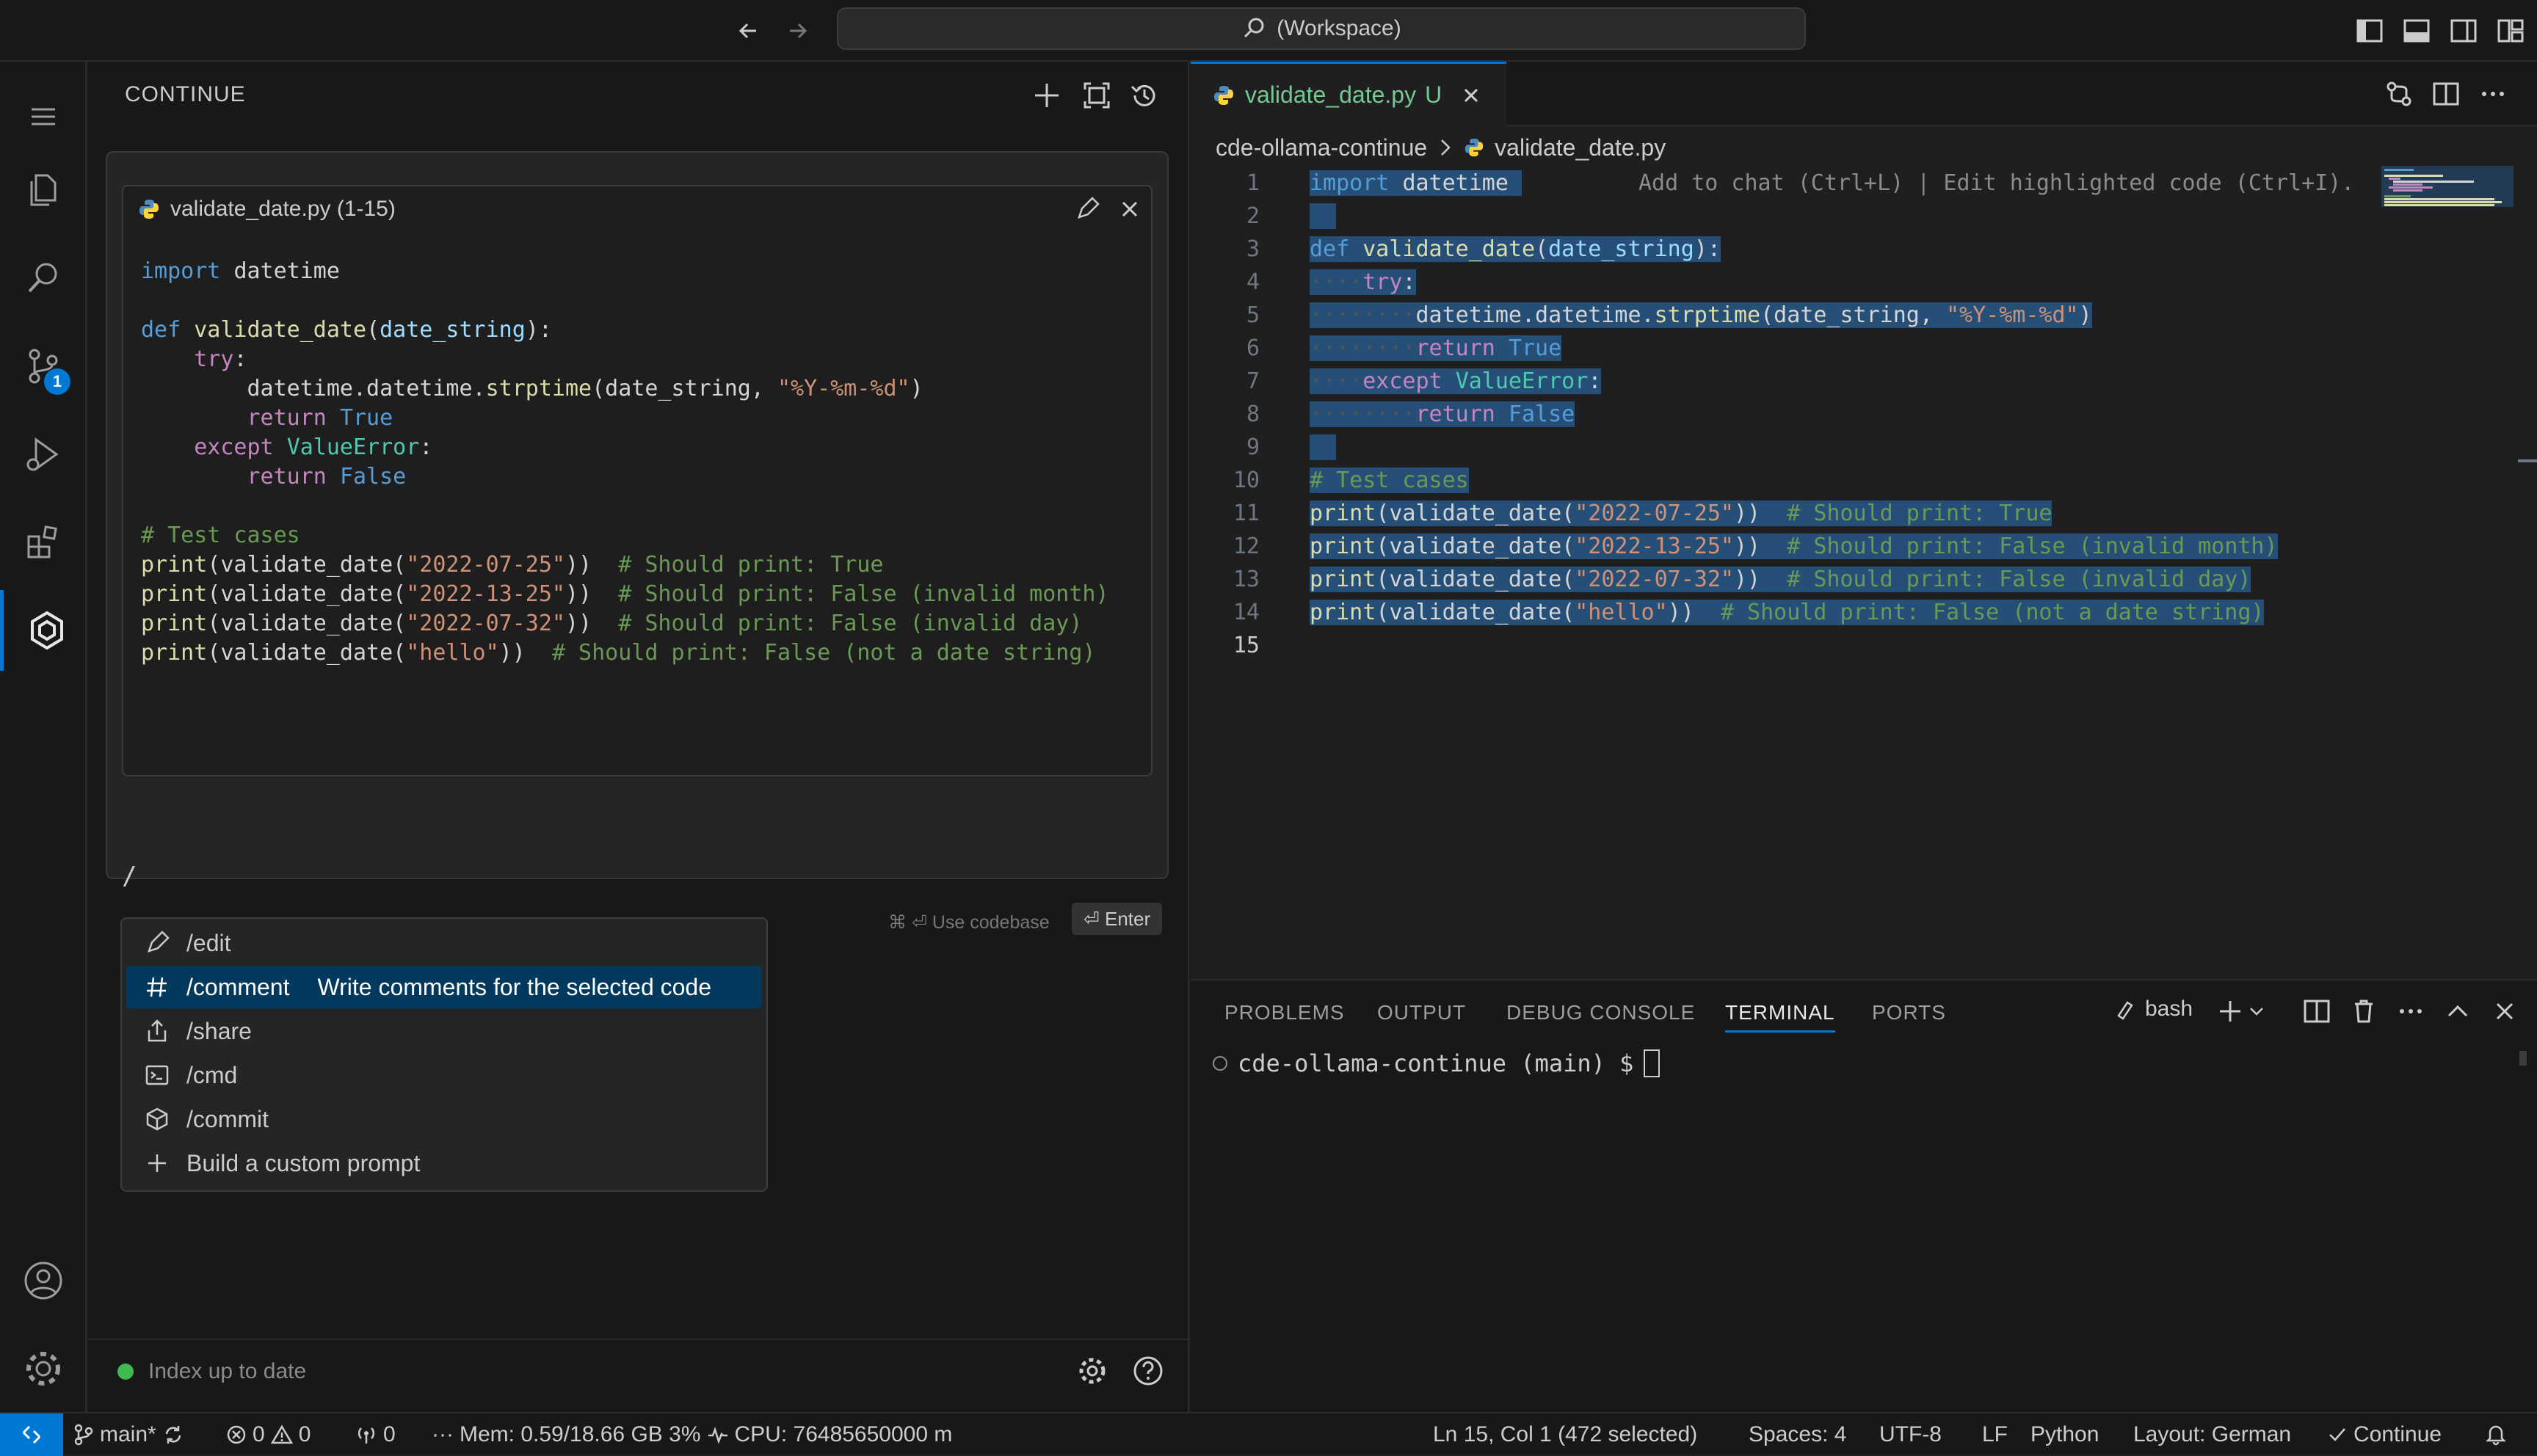  I want to click on settings-gear-icon, so click(1092, 1371).